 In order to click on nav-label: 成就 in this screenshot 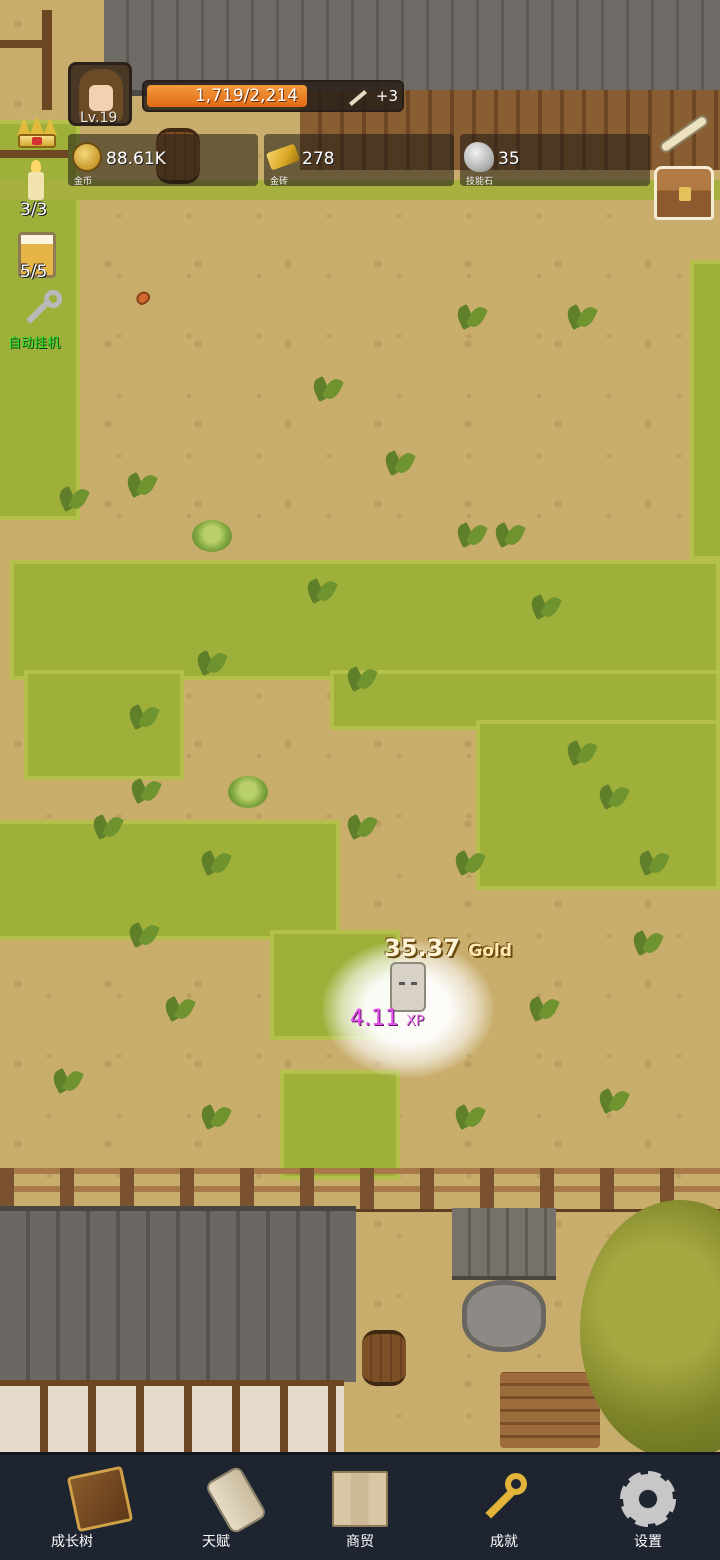, I will do `click(504, 1542)`.